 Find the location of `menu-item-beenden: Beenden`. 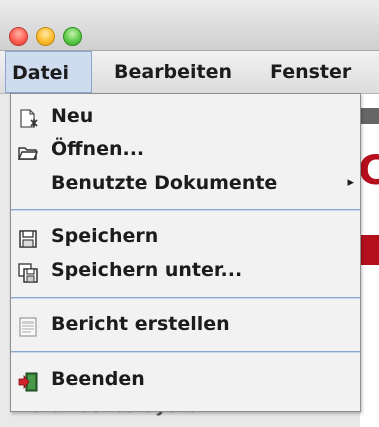

menu-item-beenden: Beenden is located at coordinates (185, 379).